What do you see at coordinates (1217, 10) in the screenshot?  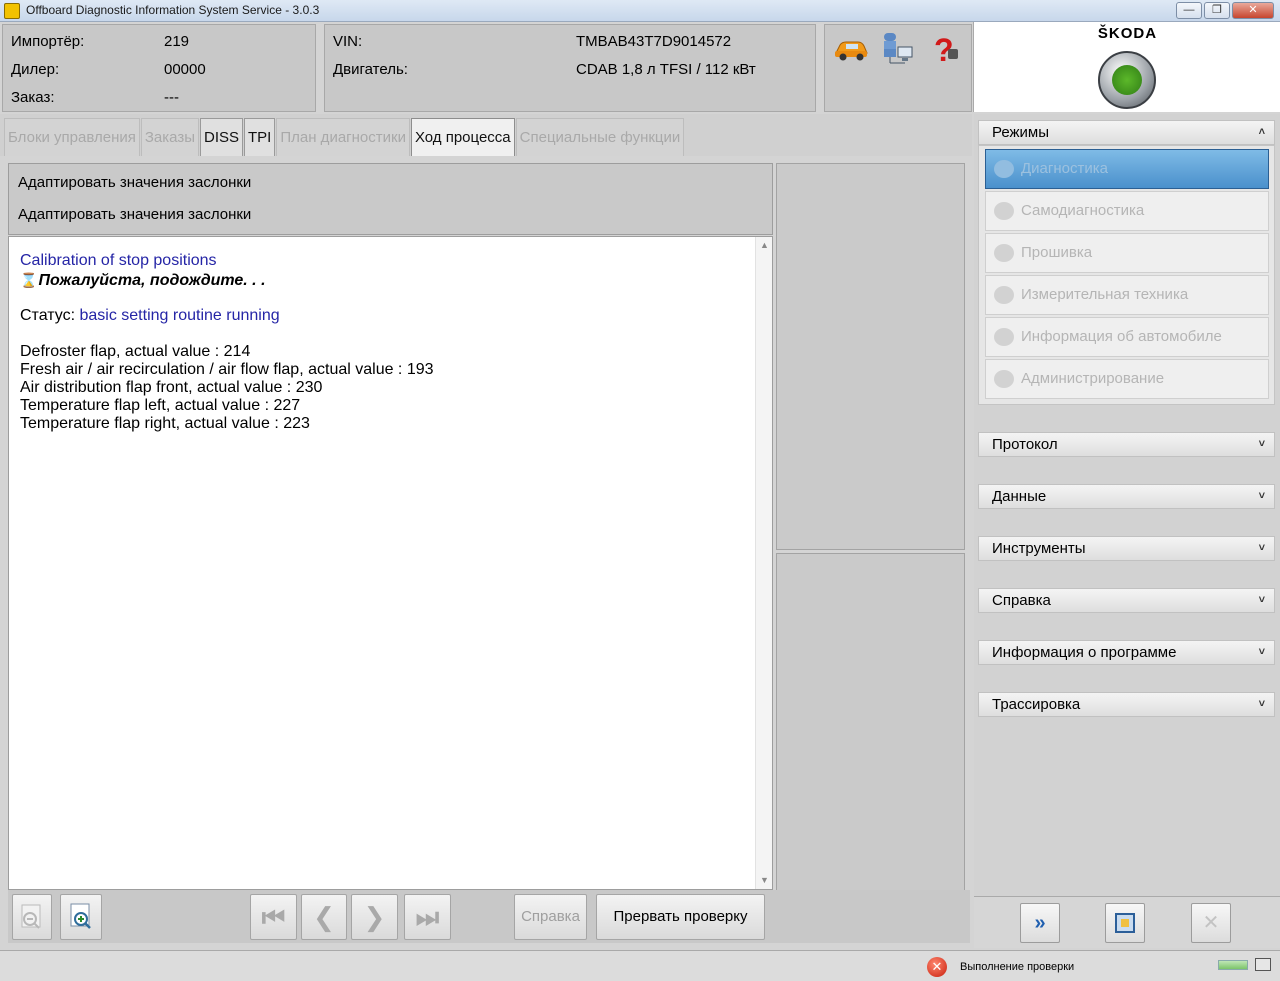 I see `restore-button: ❐` at bounding box center [1217, 10].